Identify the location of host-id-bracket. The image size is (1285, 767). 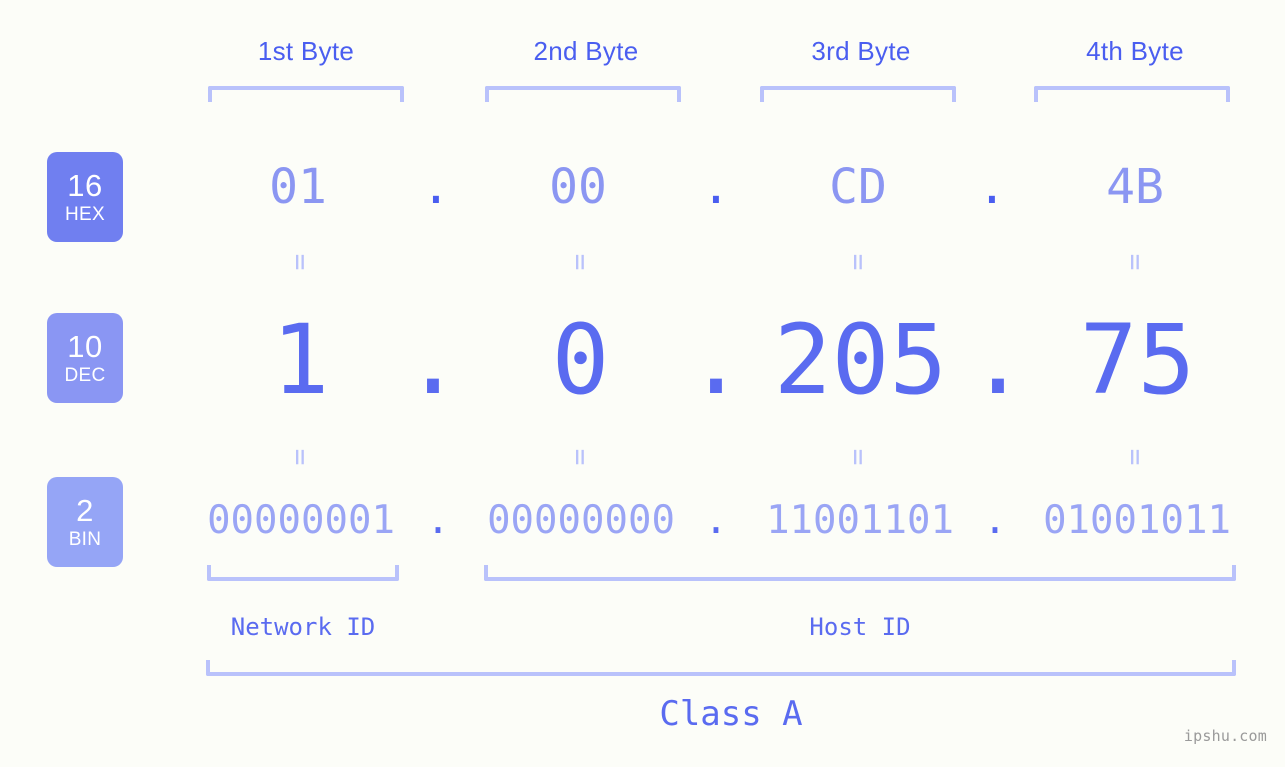
(860, 573).